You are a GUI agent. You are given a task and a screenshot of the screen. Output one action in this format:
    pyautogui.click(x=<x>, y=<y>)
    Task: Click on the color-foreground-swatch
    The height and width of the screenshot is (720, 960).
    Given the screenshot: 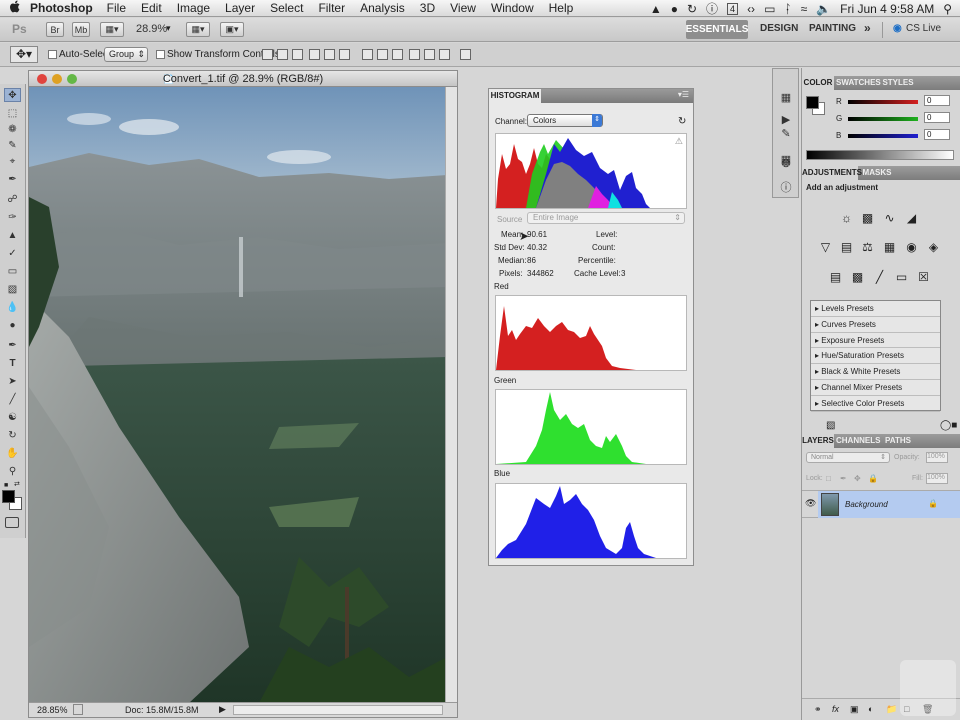 What is the action you would take?
    pyautogui.click(x=812, y=102)
    